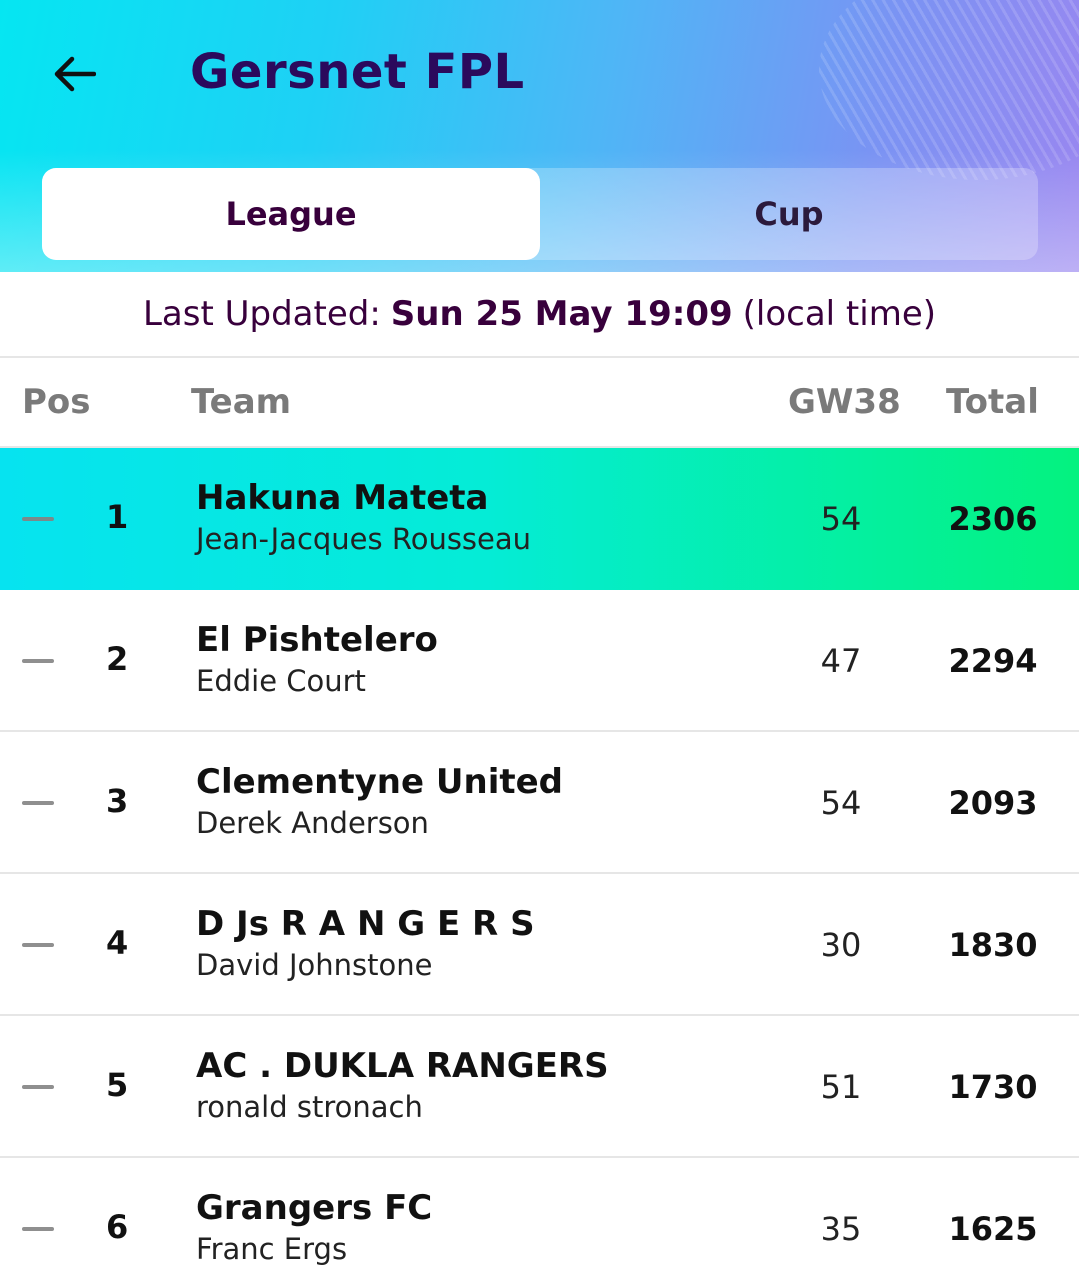  Describe the element at coordinates (117, 1227) in the screenshot. I see `rank: 6` at that location.